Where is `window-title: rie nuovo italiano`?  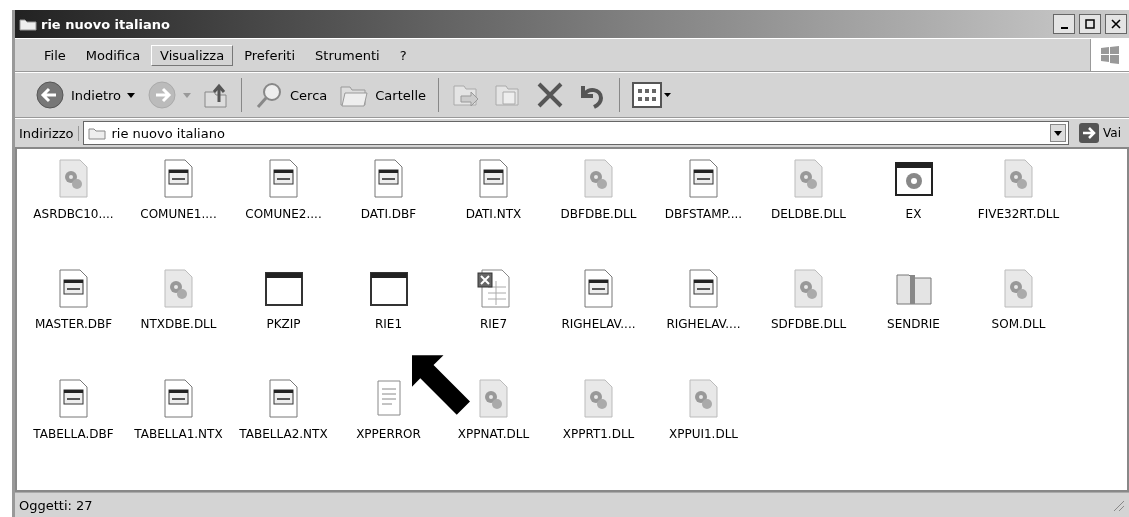
window-title: rie nuovo italiano is located at coordinates (105, 24).